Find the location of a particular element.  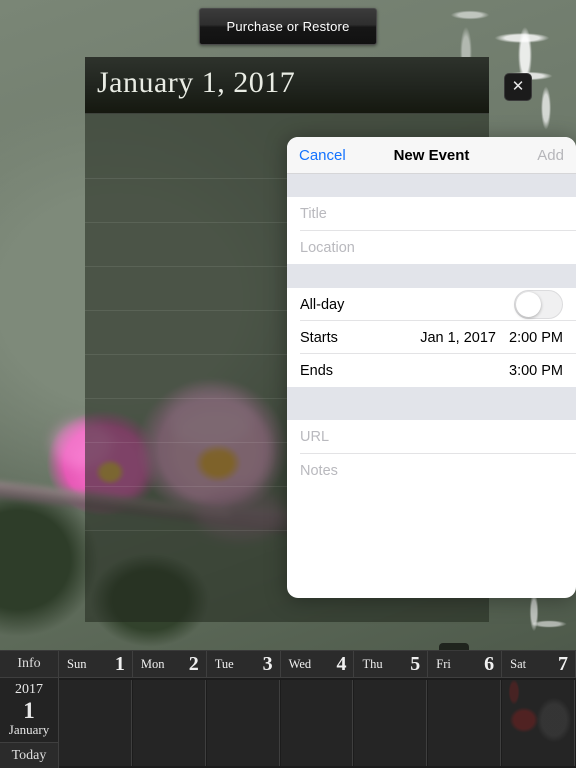

day-column: Wed 4 is located at coordinates (317, 709).